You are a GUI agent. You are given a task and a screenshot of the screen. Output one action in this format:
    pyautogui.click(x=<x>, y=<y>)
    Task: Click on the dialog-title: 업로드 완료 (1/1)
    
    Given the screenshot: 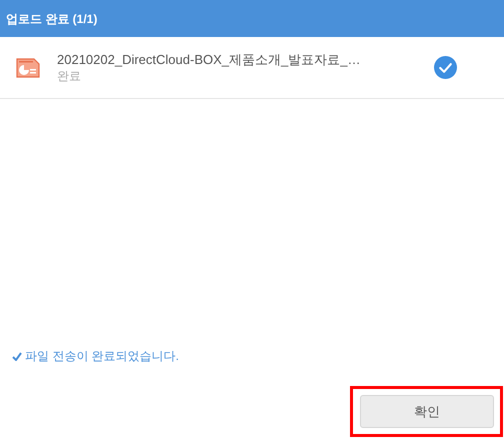 What is the action you would take?
    pyautogui.click(x=52, y=19)
    